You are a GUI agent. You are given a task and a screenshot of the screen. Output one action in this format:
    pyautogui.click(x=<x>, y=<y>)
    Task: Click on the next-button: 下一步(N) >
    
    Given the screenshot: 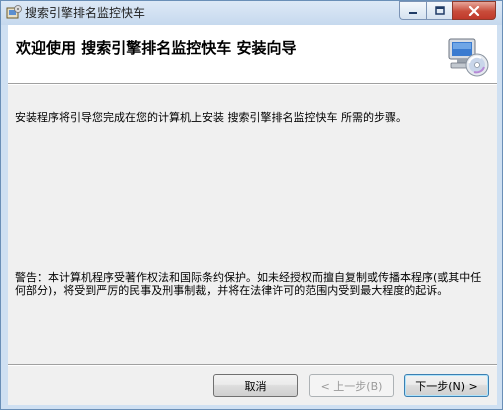 What is the action you would take?
    pyautogui.click(x=446, y=385)
    